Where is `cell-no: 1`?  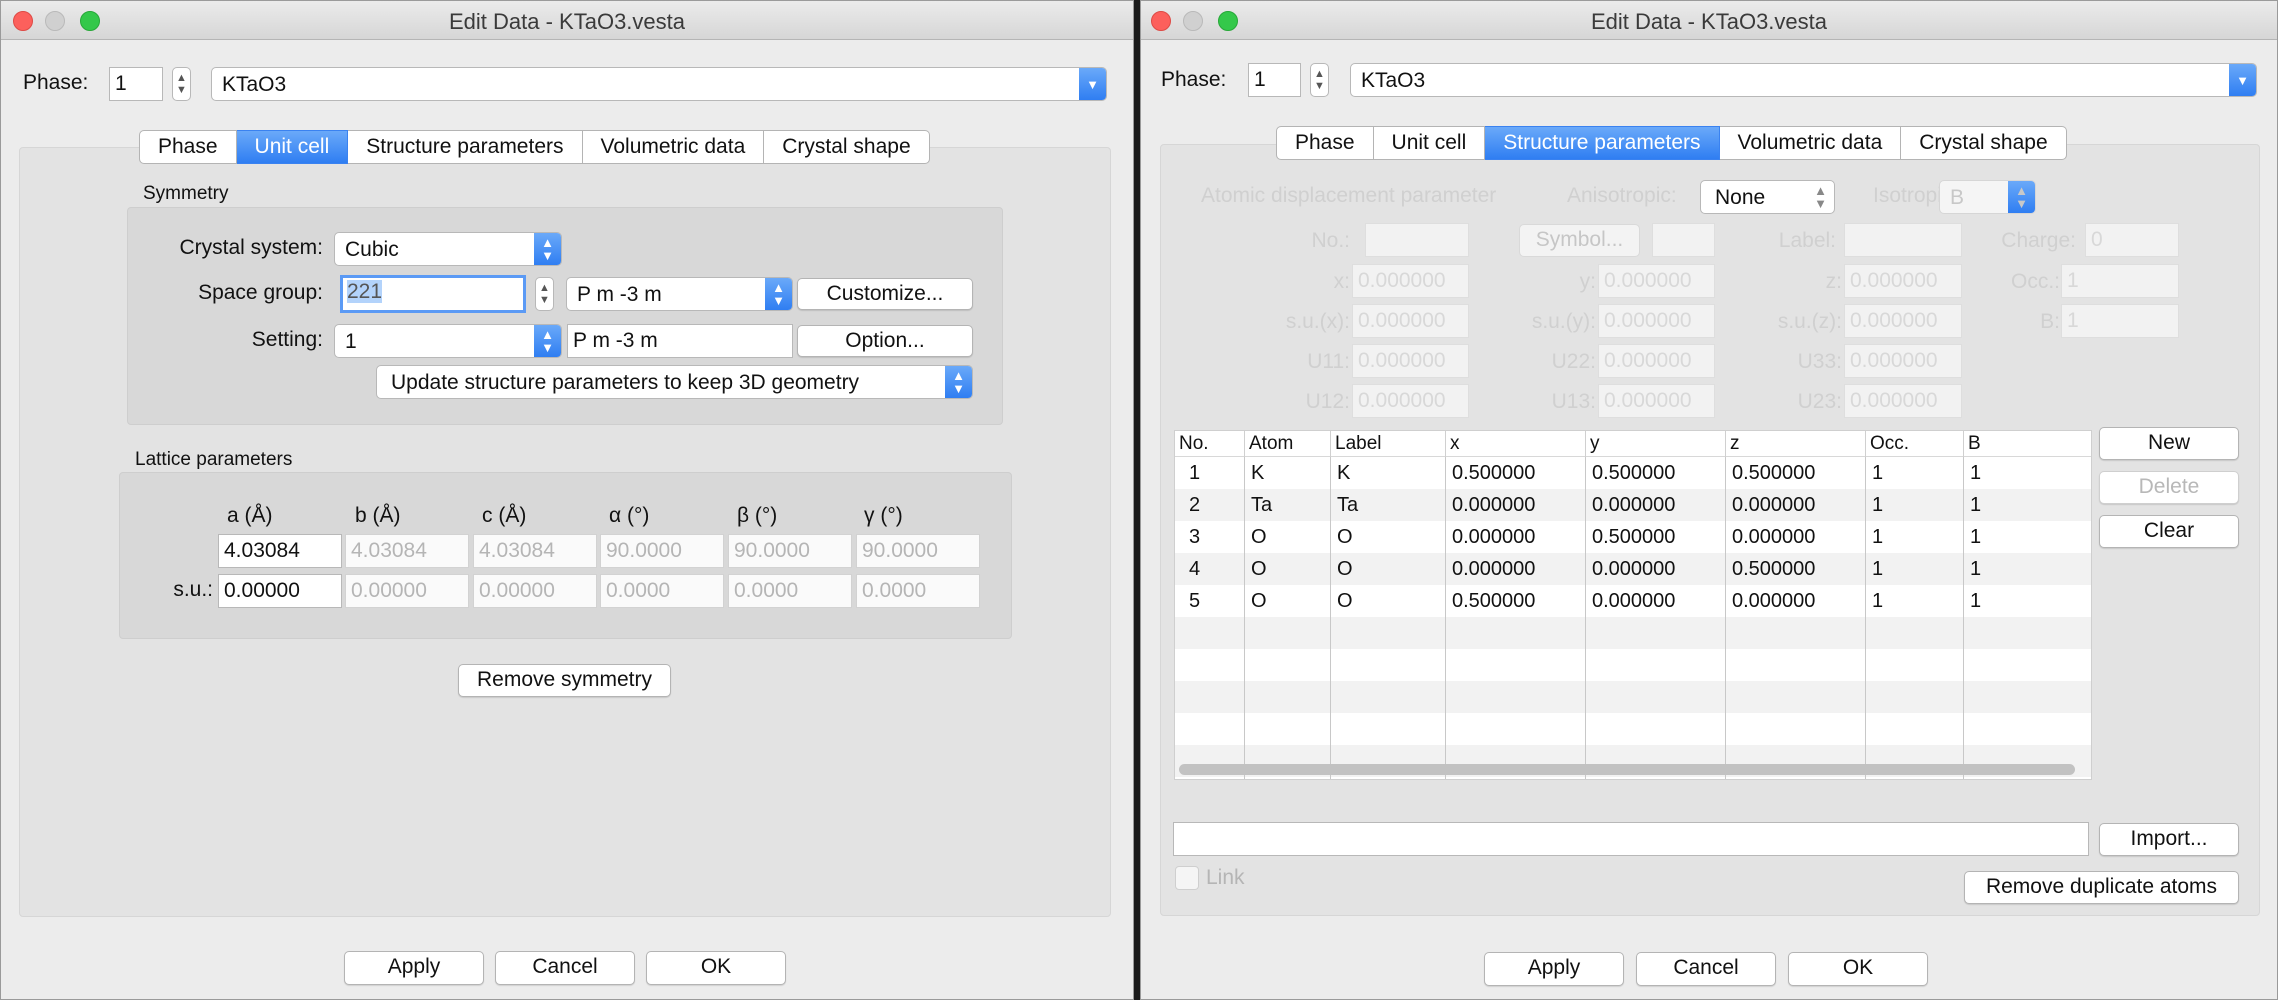 cell-no: 1 is located at coordinates (1210, 473).